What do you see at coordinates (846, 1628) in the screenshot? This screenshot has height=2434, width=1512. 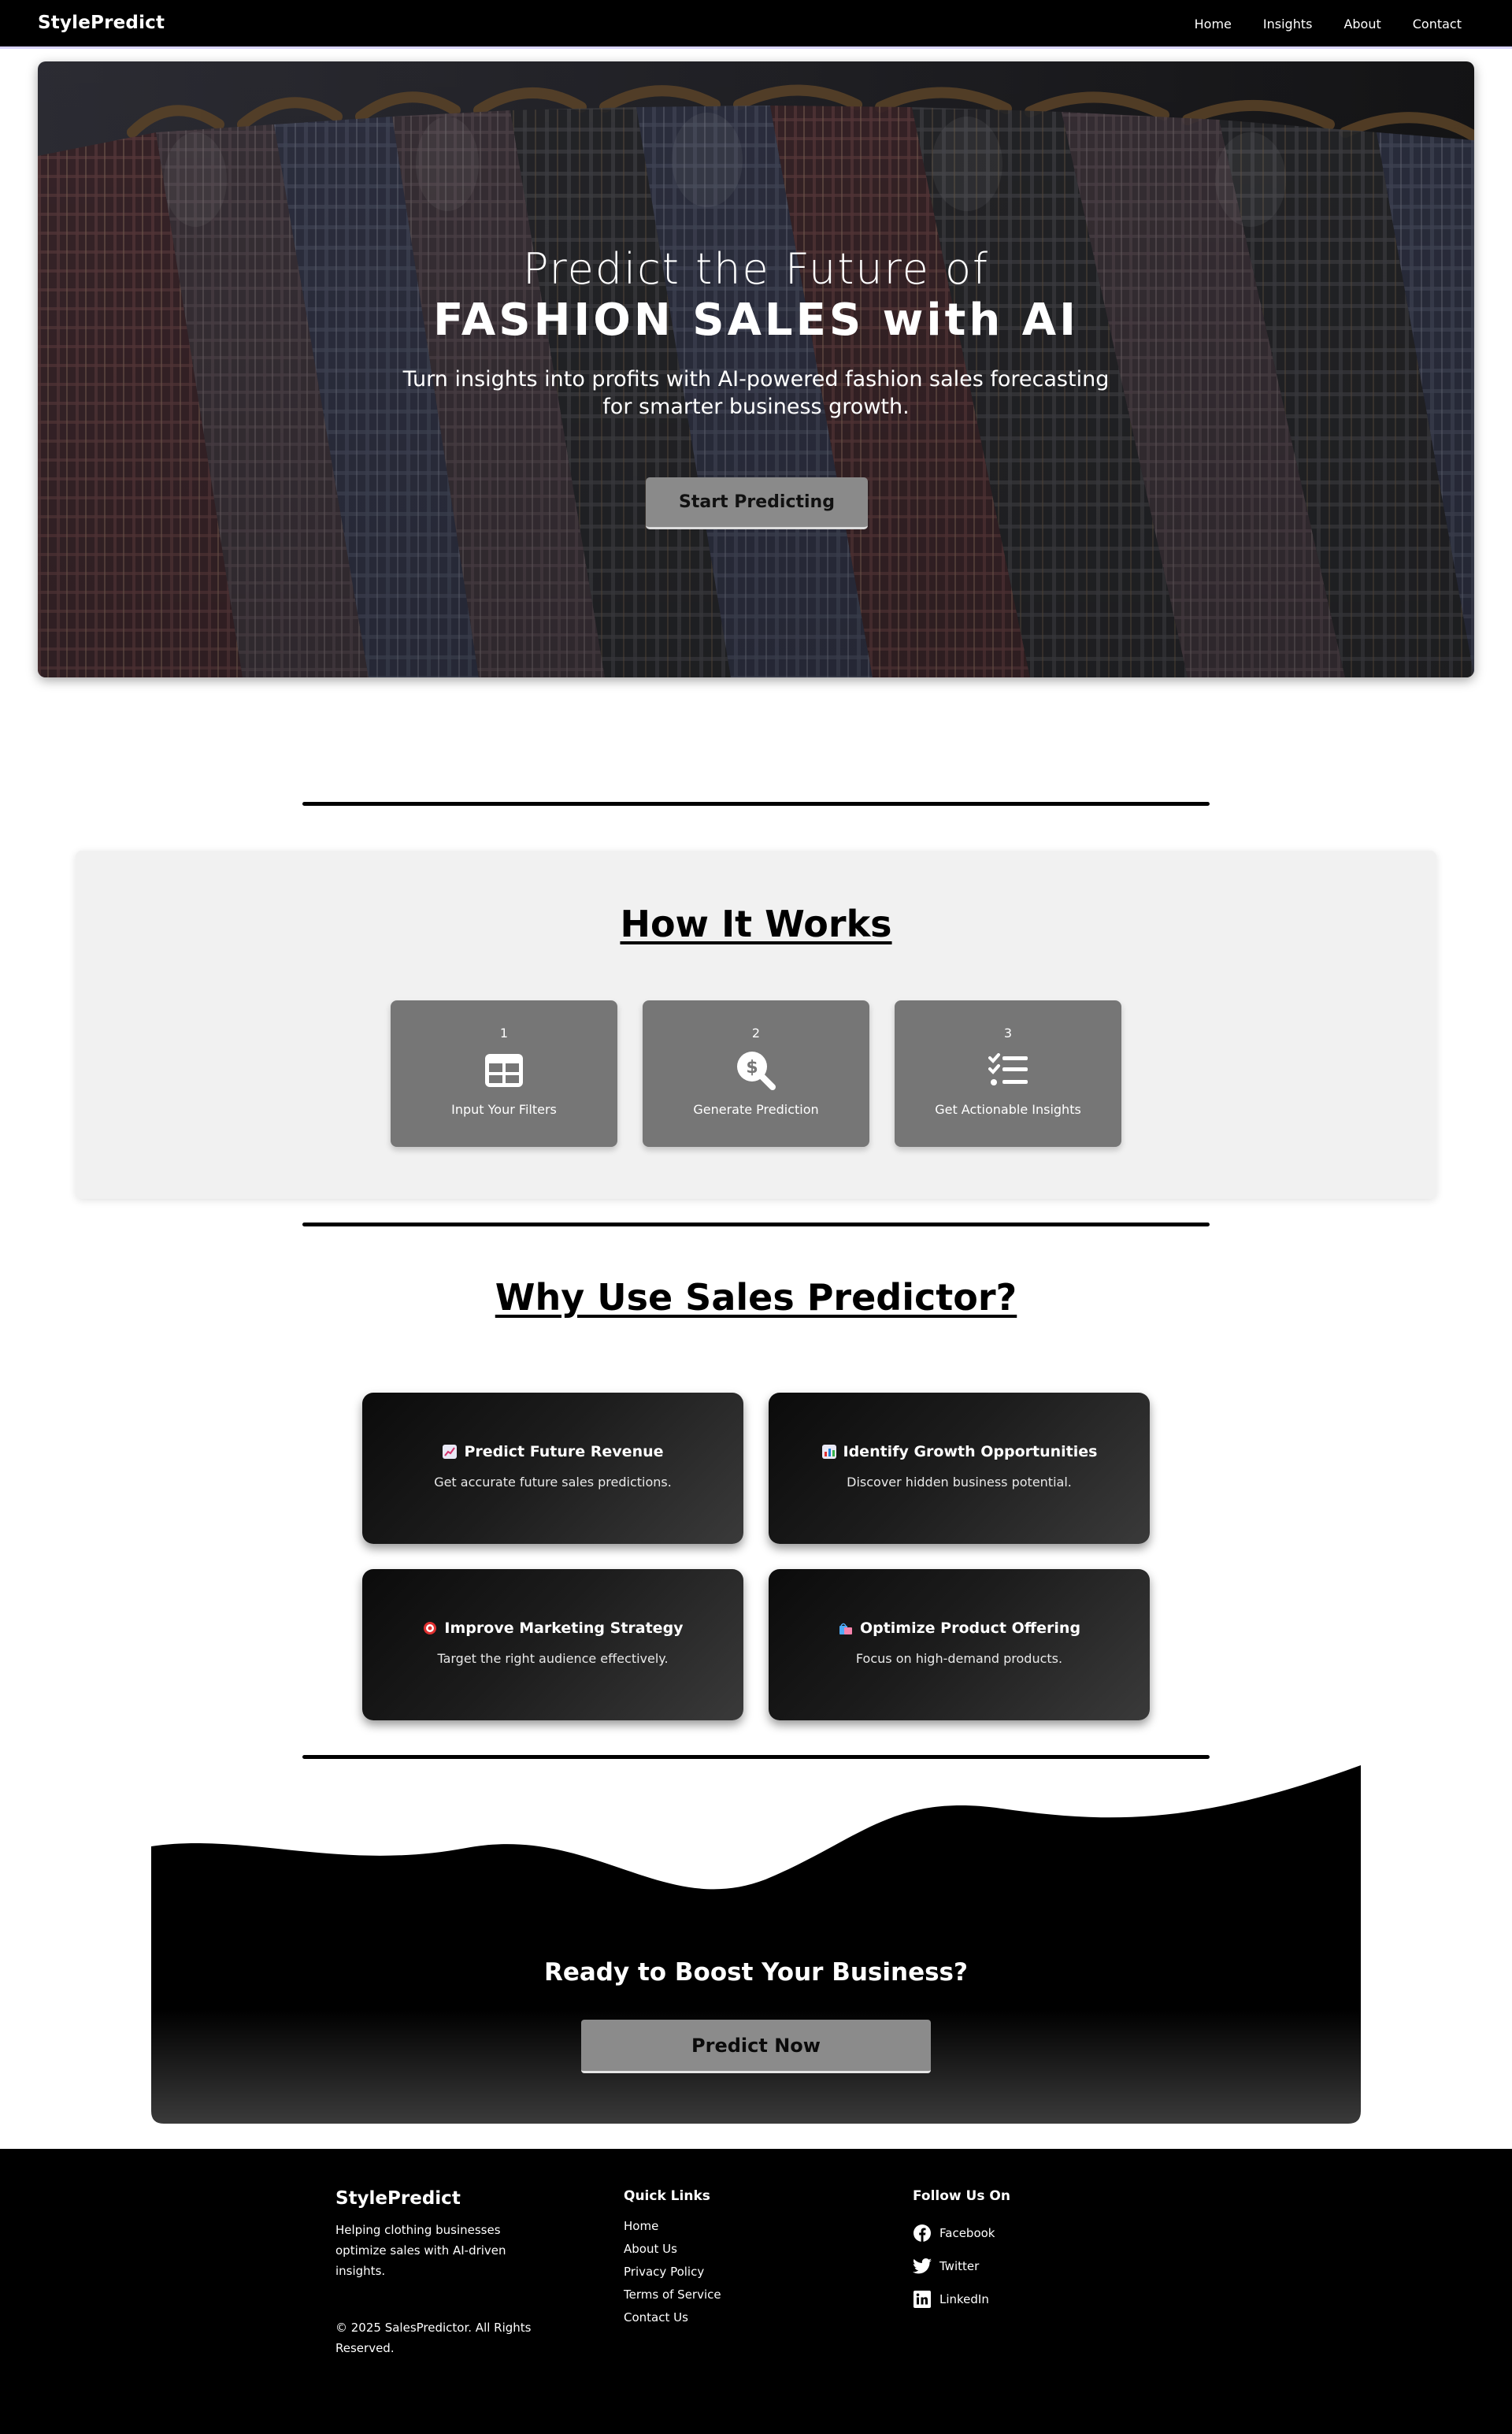 I see `shopping-bags-icon` at bounding box center [846, 1628].